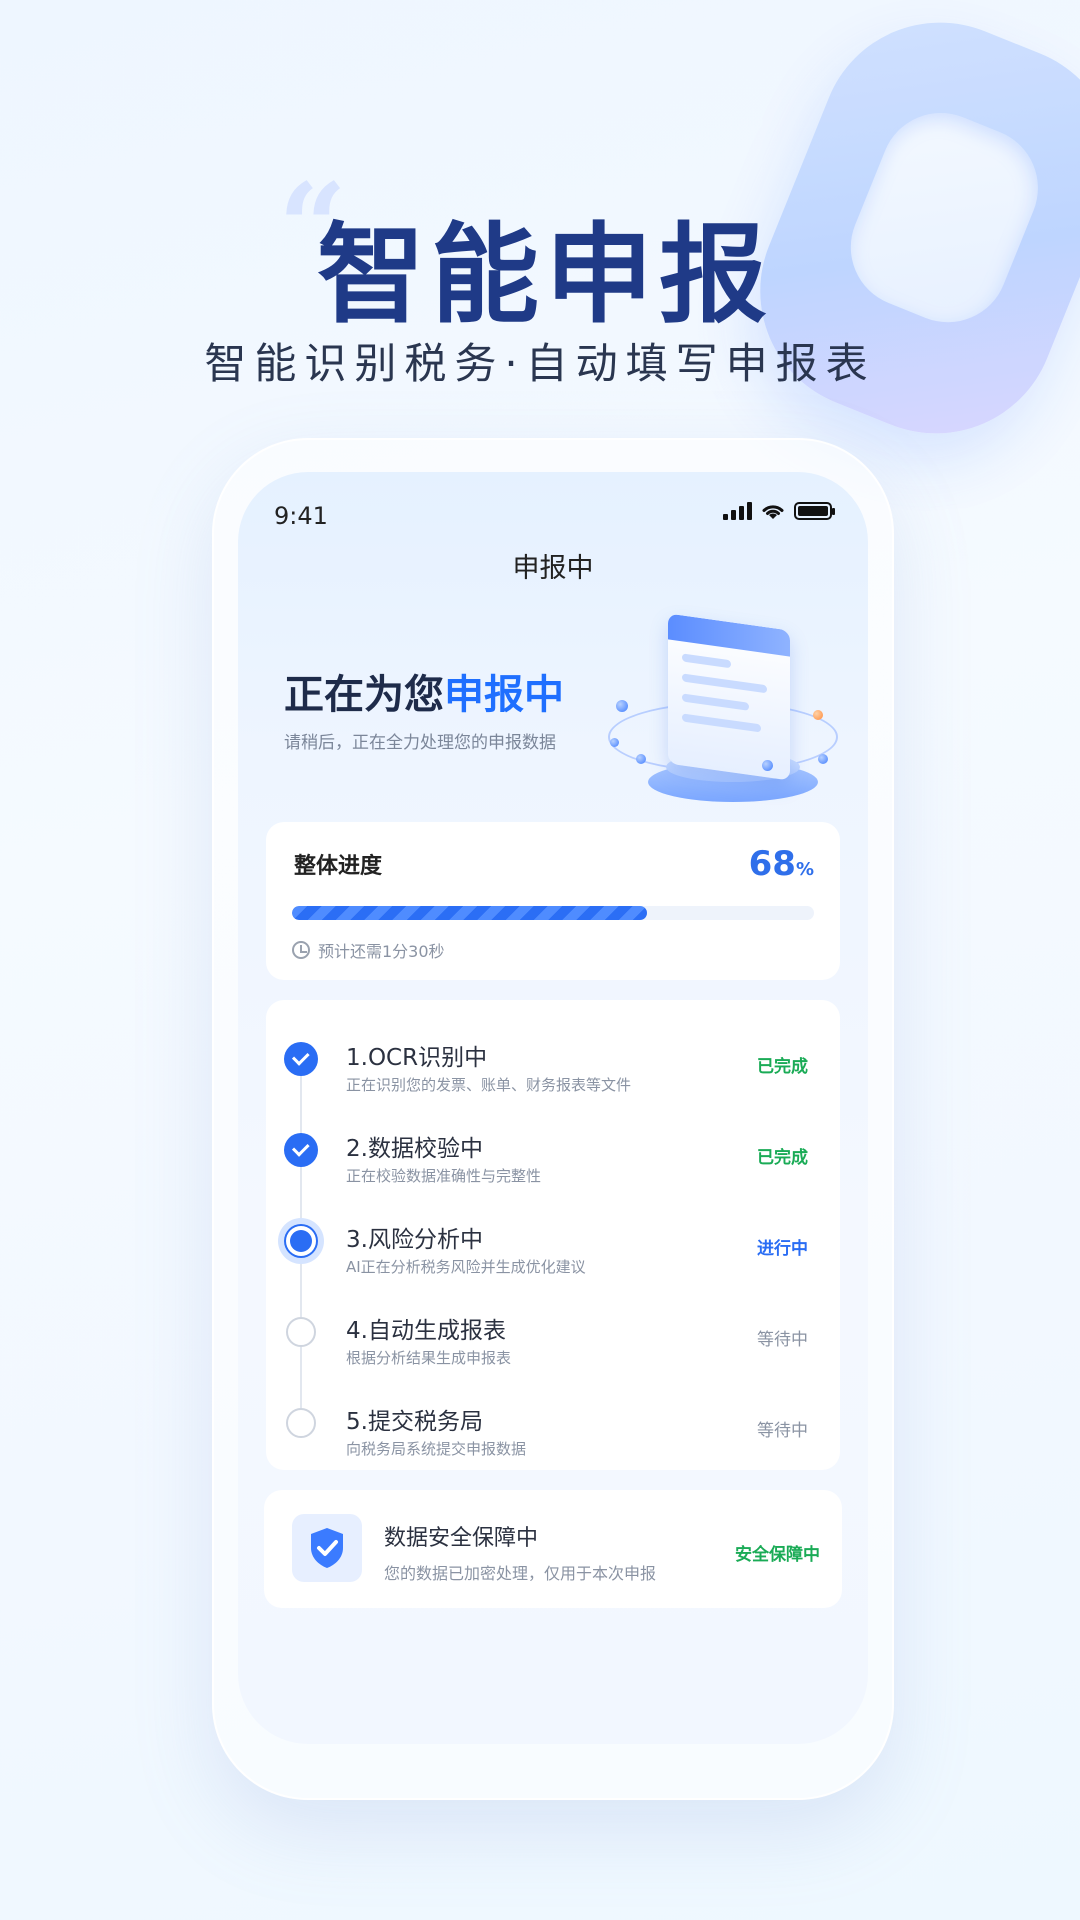  What do you see at coordinates (782, 1249) in the screenshot?
I see `step-status: 进行中` at bounding box center [782, 1249].